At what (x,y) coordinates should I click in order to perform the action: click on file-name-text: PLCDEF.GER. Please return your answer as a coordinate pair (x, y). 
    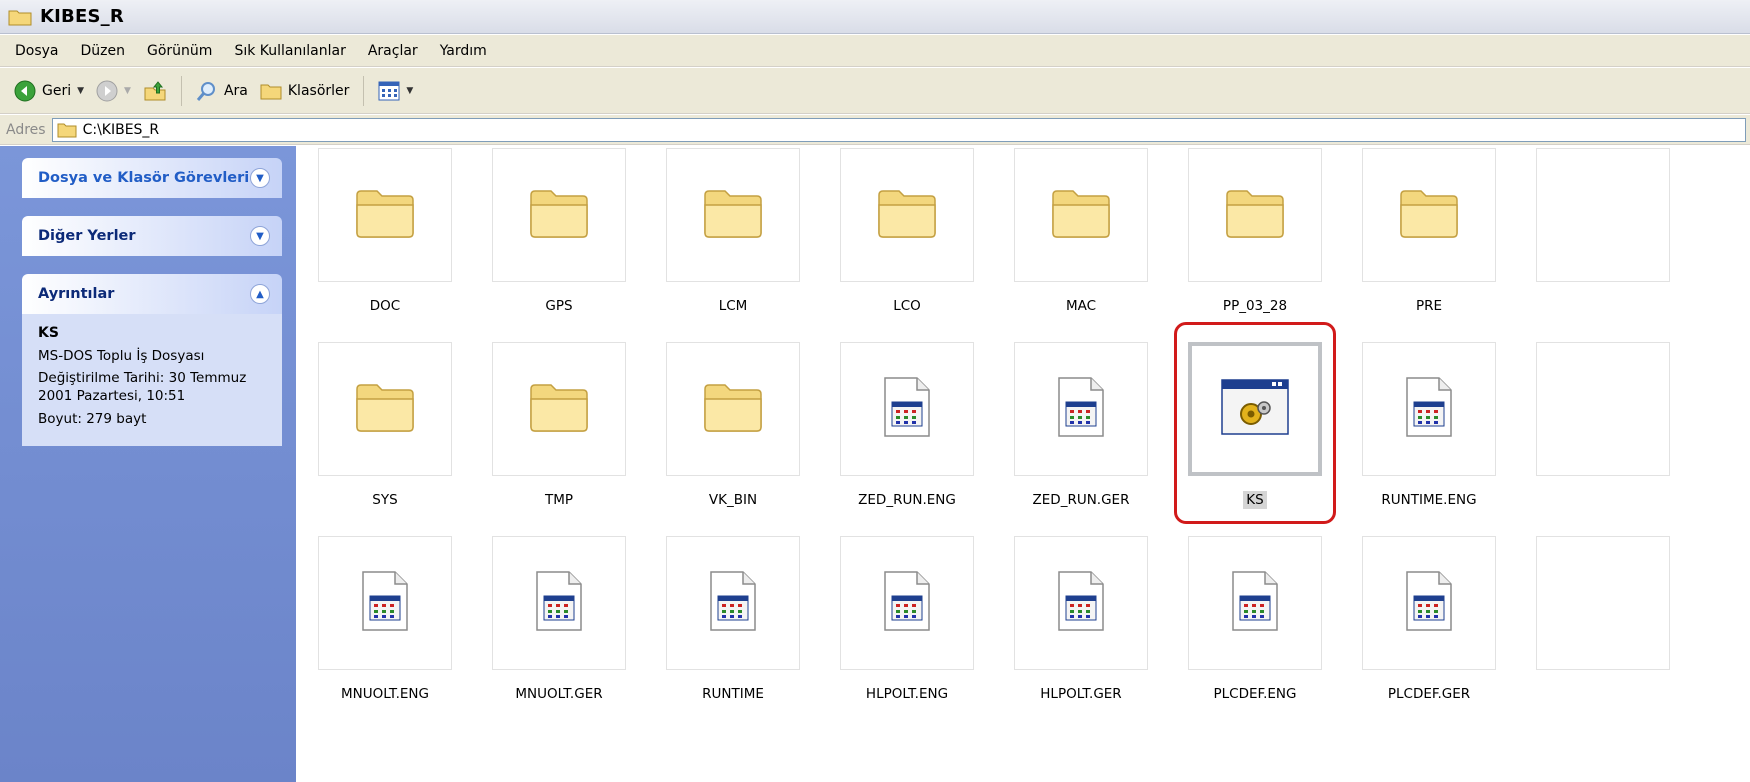
    Looking at the image, I should click on (1429, 694).